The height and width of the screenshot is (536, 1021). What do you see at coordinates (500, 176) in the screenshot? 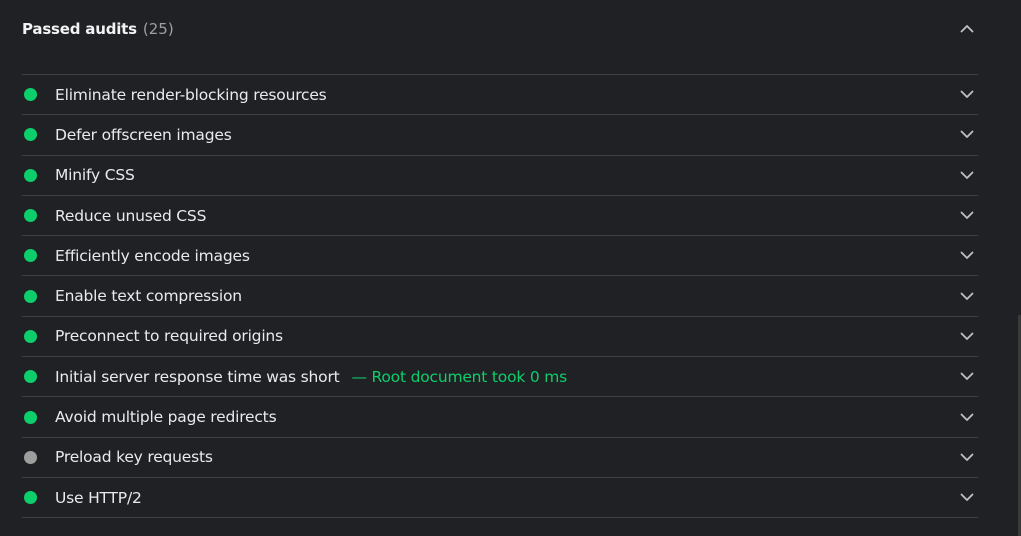
I see `audit-row-3: Minify CSS` at bounding box center [500, 176].